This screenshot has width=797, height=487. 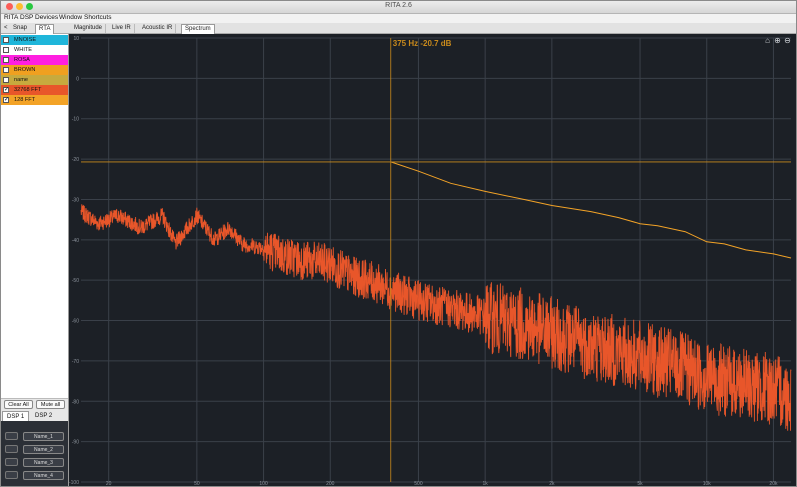 I want to click on back-tab-button: <, so click(x=6, y=28).